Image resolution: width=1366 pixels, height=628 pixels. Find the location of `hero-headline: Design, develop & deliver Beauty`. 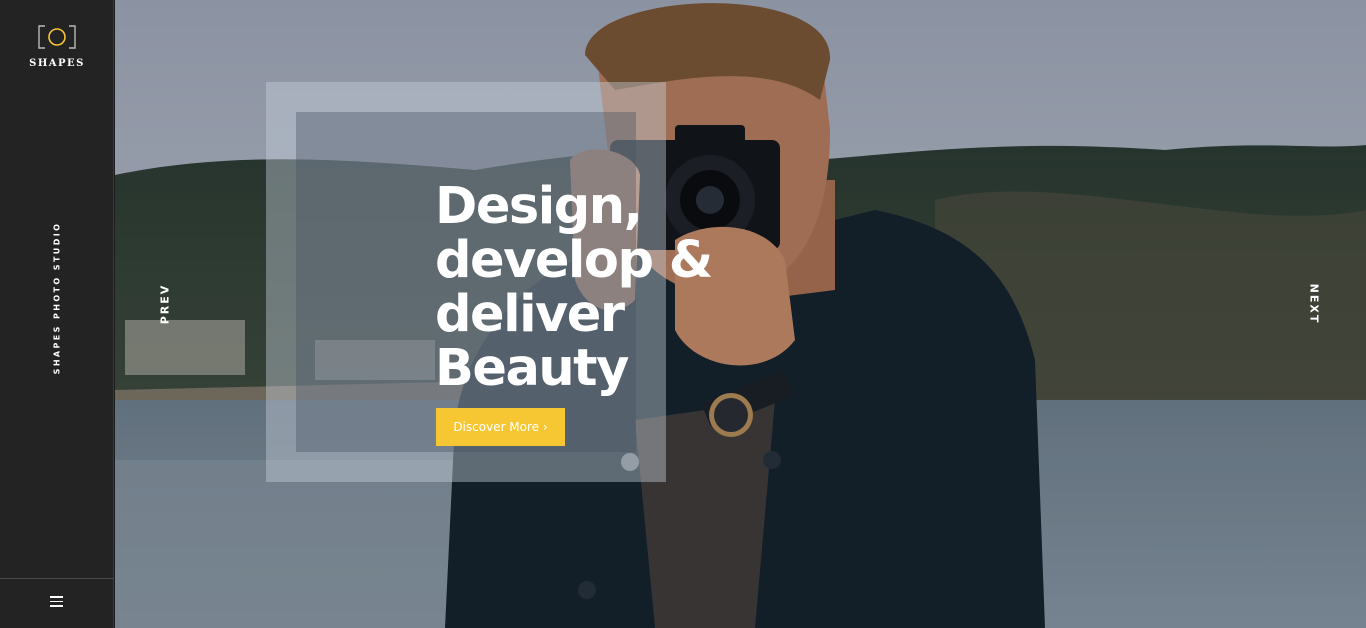

hero-headline: Design, develop & deliver Beauty is located at coordinates (574, 287).